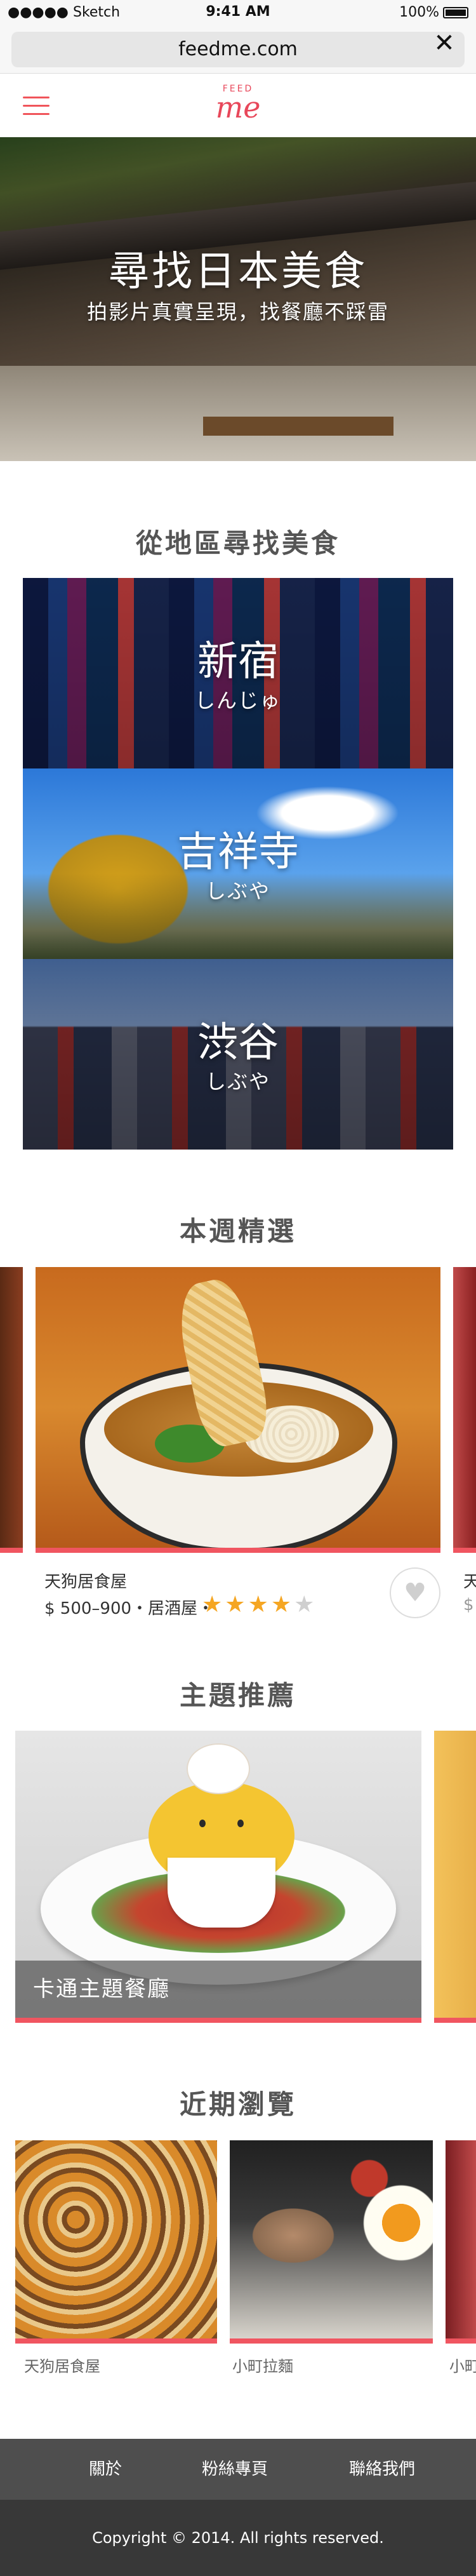 This screenshot has height=2576, width=476. I want to click on battery-percent: 100%, so click(419, 12).